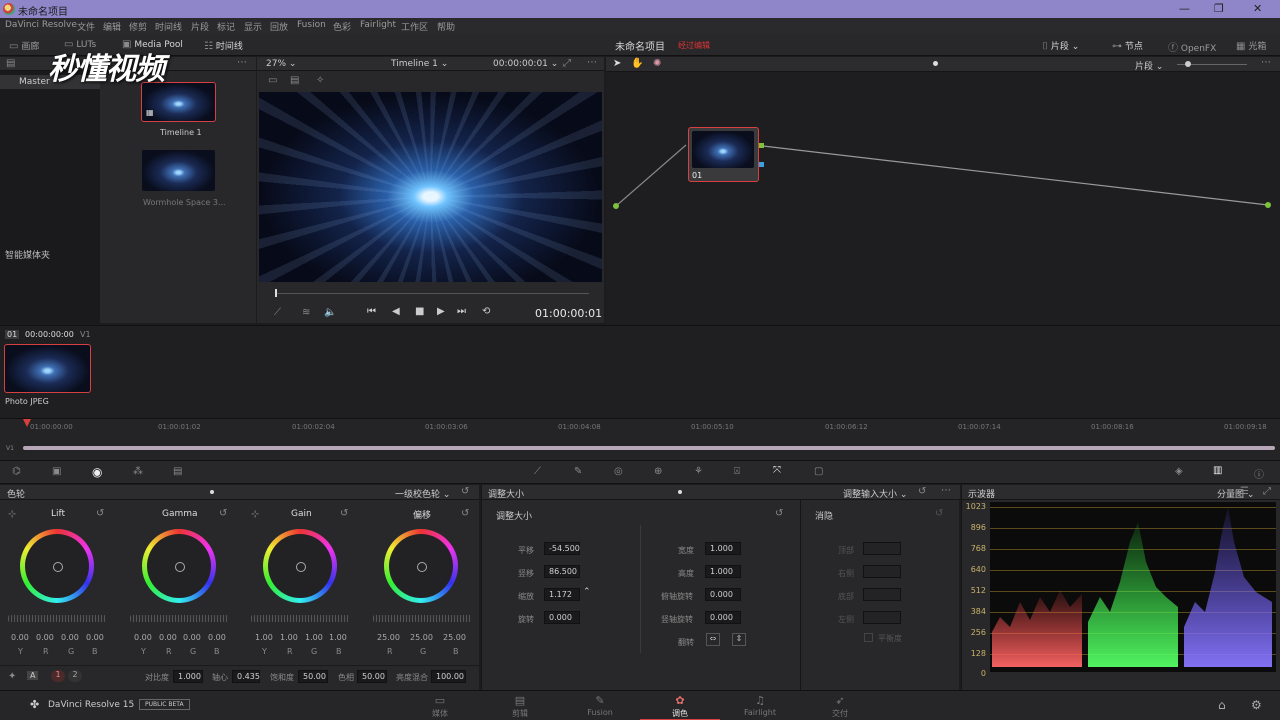 The image size is (1280, 720). I want to click on offset-master-slider, so click(422, 618).